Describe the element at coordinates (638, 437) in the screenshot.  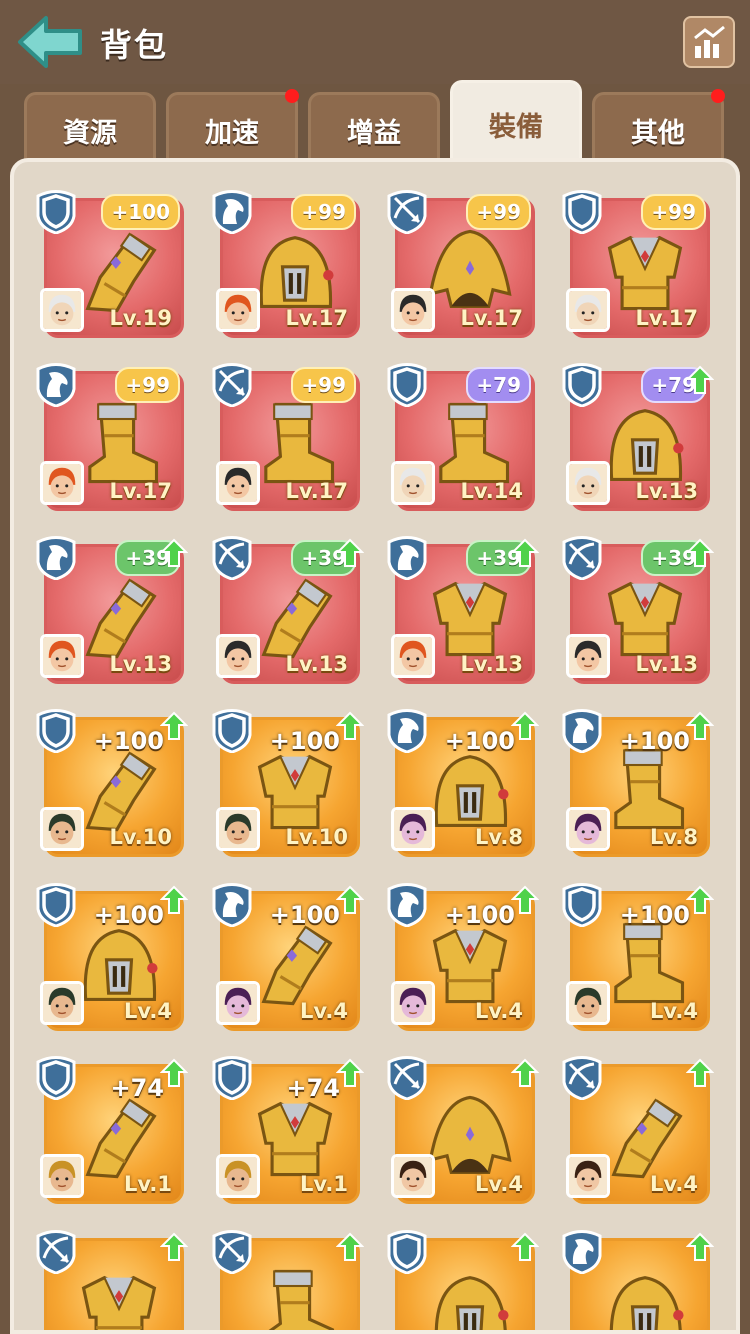
I see `equipment-item: +79 Lv.13` at that location.